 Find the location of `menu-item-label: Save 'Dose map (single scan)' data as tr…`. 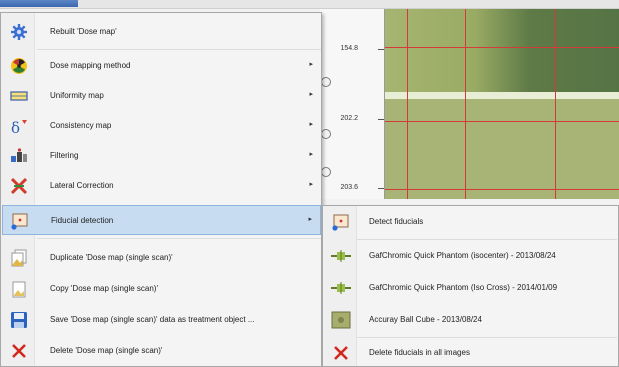

menu-item-label: Save 'Dose map (single scan)' data as tr… is located at coordinates (152, 319).